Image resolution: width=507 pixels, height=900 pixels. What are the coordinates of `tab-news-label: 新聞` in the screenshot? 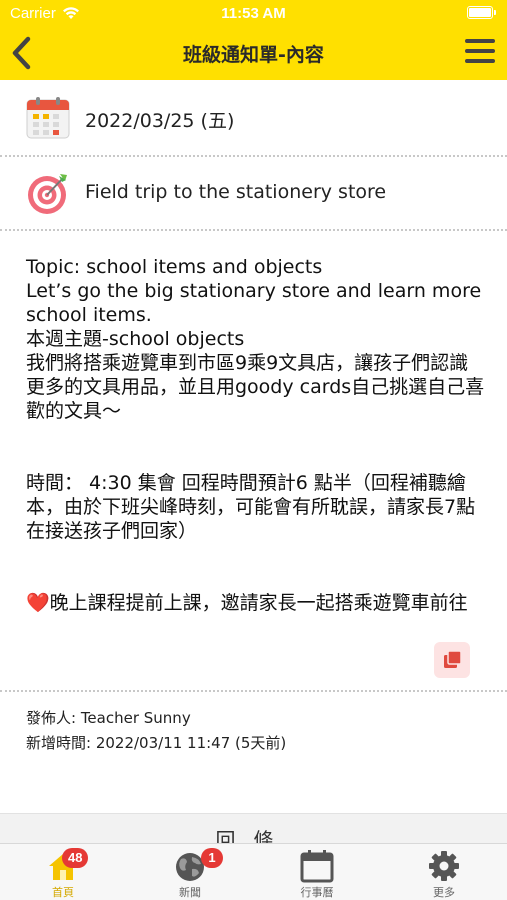 It's located at (190, 892).